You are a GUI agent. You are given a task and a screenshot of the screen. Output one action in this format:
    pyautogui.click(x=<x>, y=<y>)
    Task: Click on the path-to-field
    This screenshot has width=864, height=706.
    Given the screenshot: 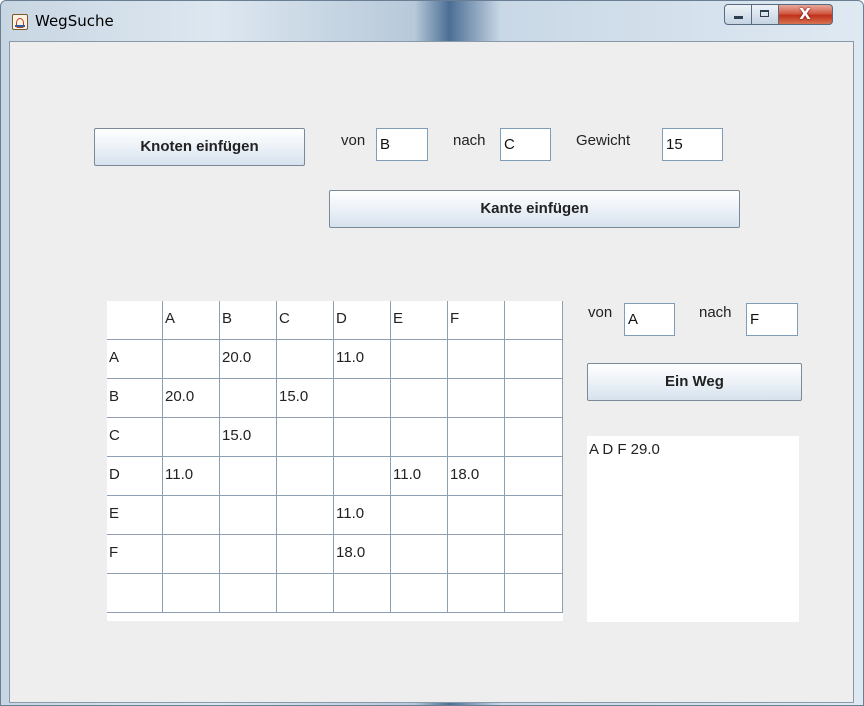 What is the action you would take?
    pyautogui.click(x=772, y=319)
    